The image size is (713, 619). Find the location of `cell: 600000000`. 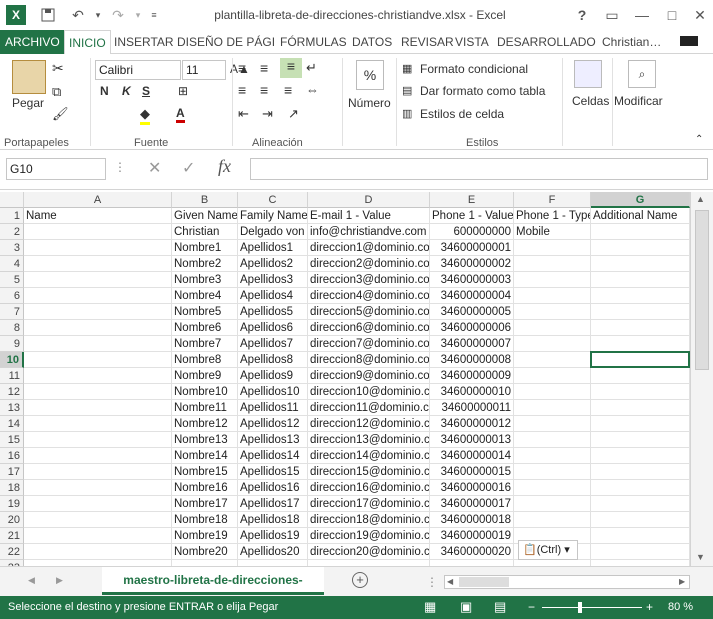

cell: 600000000 is located at coordinates (472, 232).